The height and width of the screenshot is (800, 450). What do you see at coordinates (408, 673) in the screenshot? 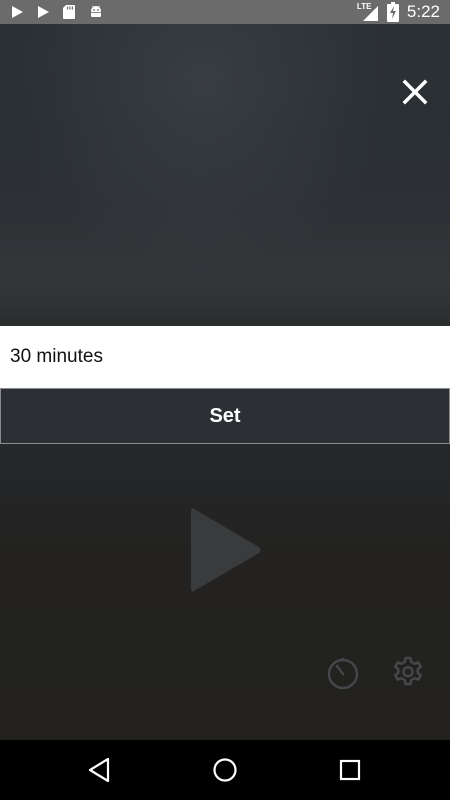
I see `gear-icon` at bounding box center [408, 673].